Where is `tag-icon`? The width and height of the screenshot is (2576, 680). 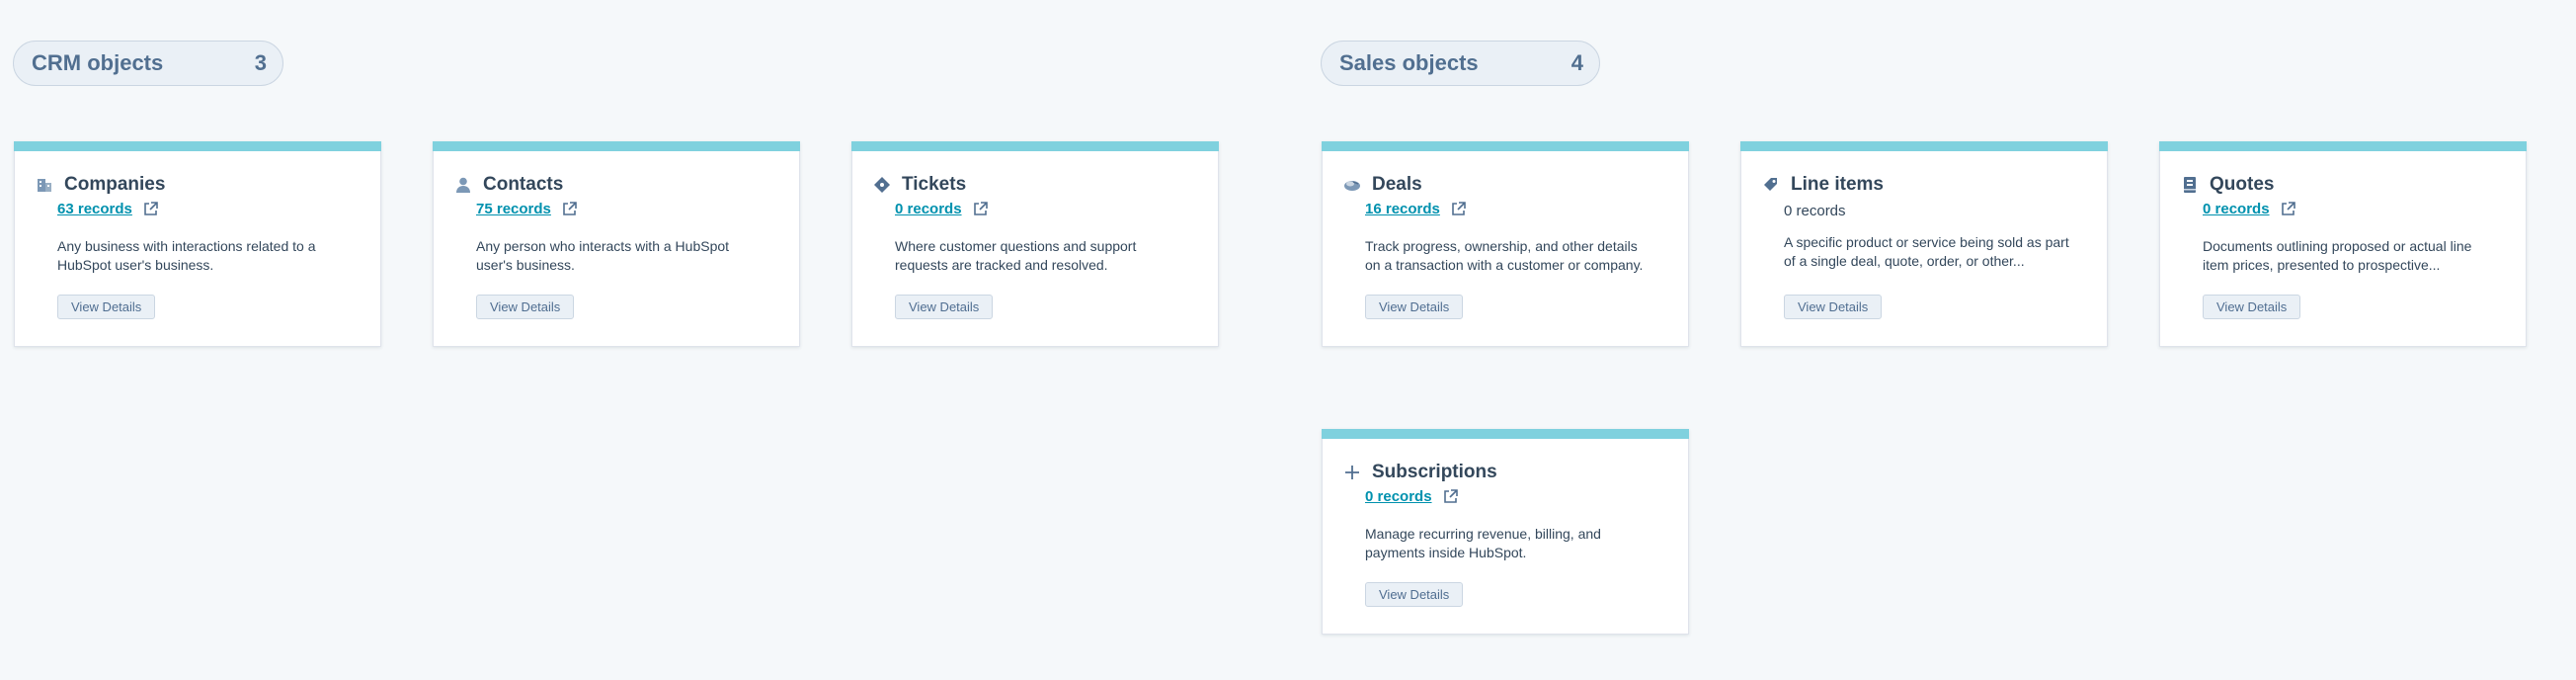 tag-icon is located at coordinates (1771, 185).